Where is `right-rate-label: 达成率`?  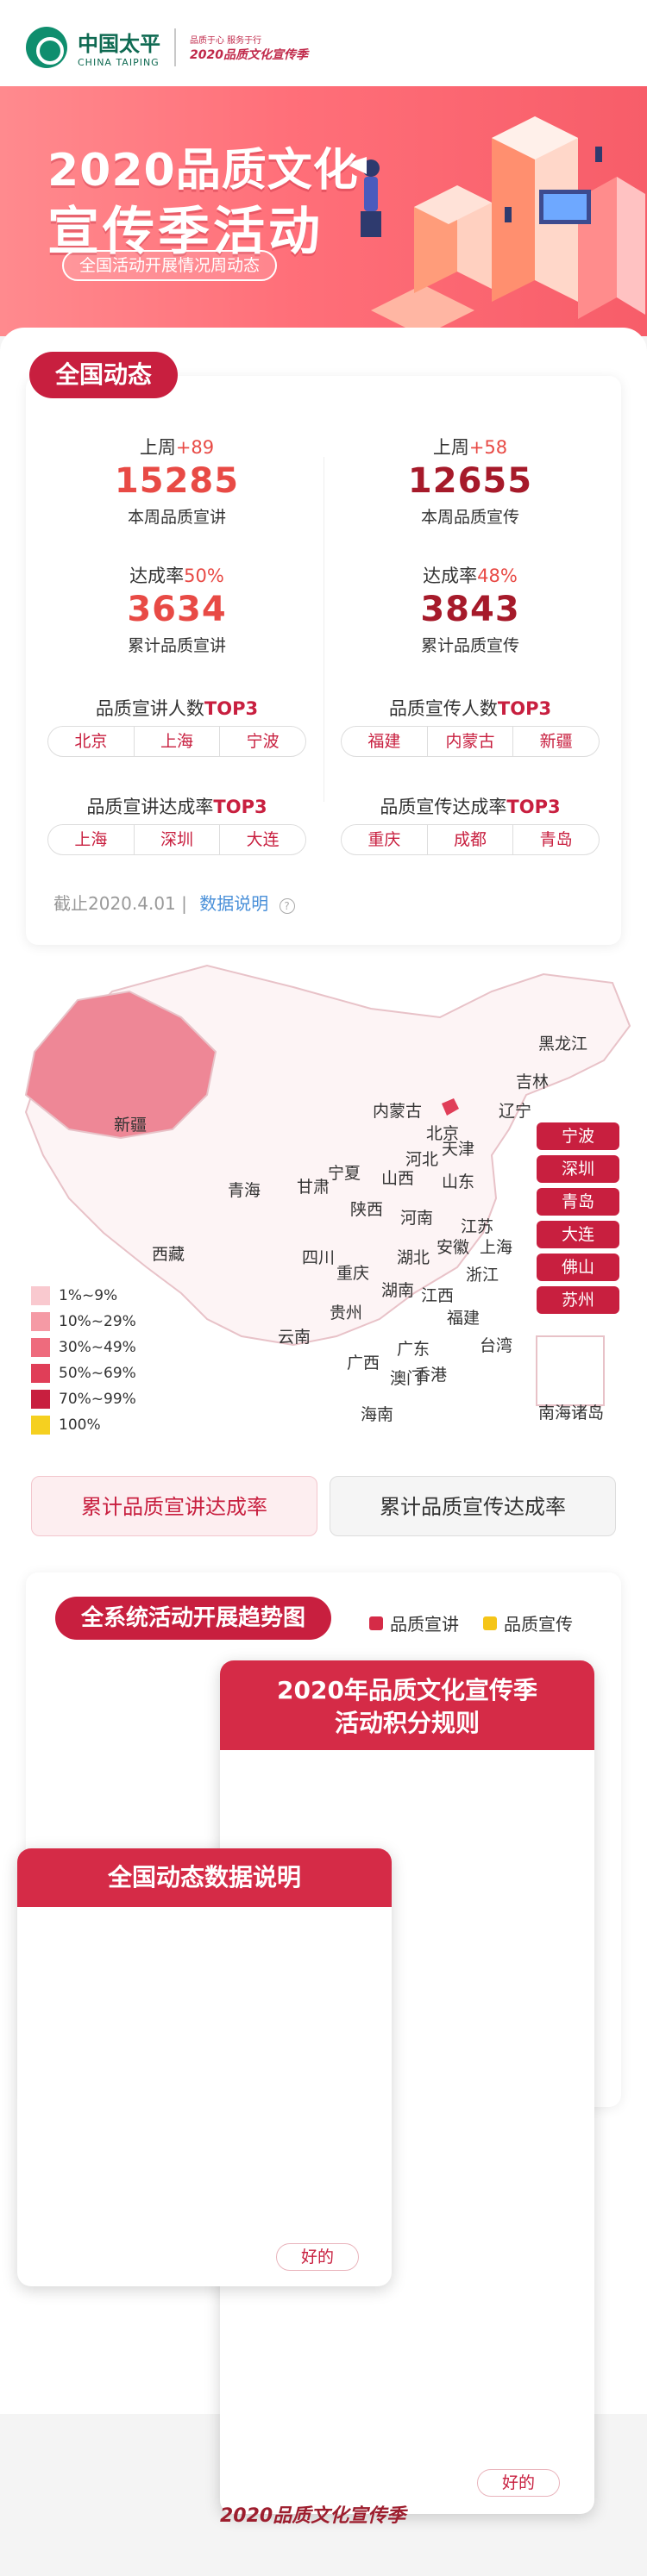 right-rate-label: 达成率 is located at coordinates (451, 576).